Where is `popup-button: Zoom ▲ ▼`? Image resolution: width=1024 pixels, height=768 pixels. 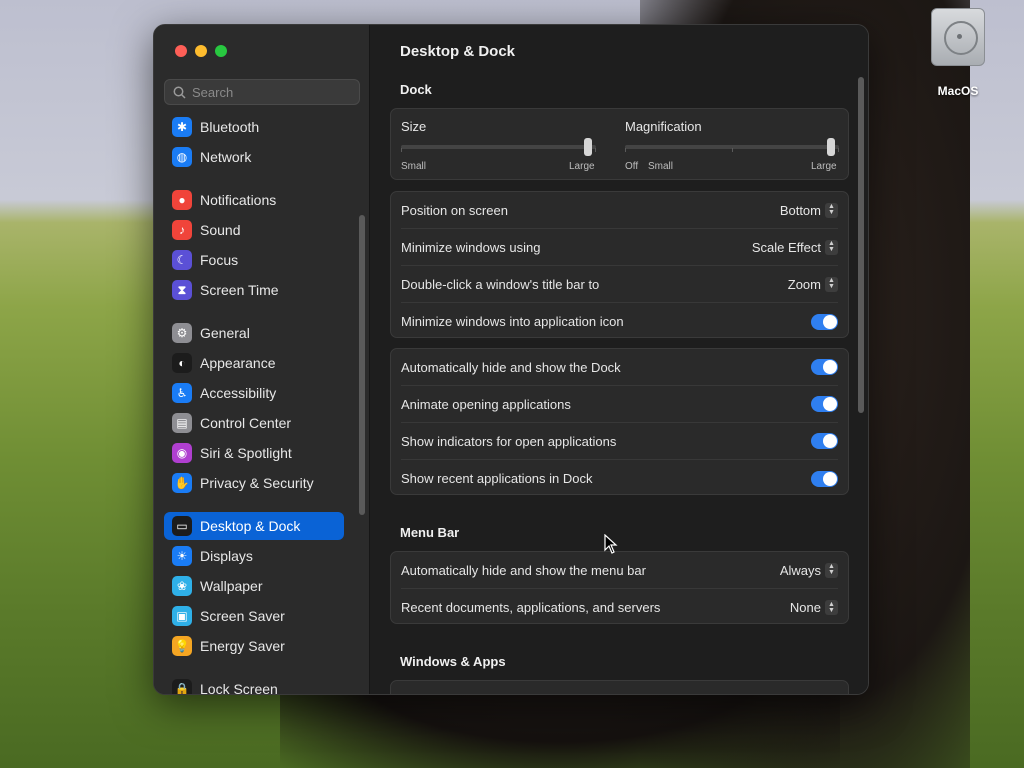 popup-button: Zoom ▲ ▼ is located at coordinates (812, 284).